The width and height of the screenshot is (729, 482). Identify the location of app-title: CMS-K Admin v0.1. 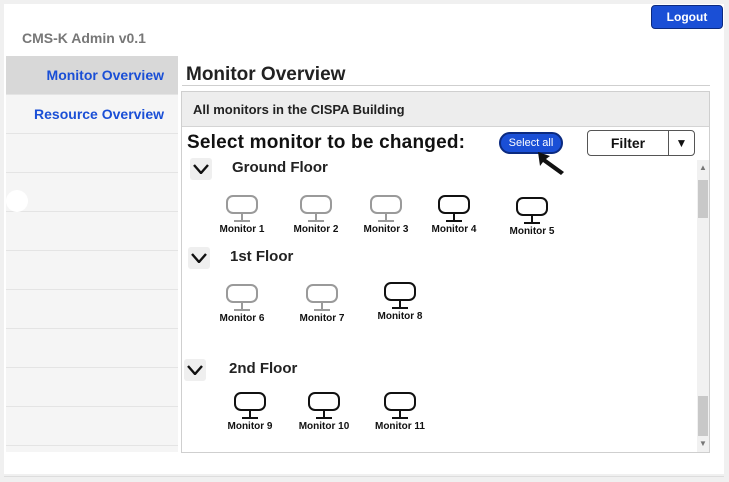
(84, 38).